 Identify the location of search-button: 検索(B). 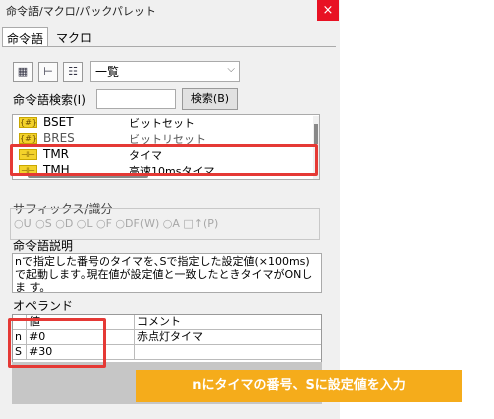
(210, 99).